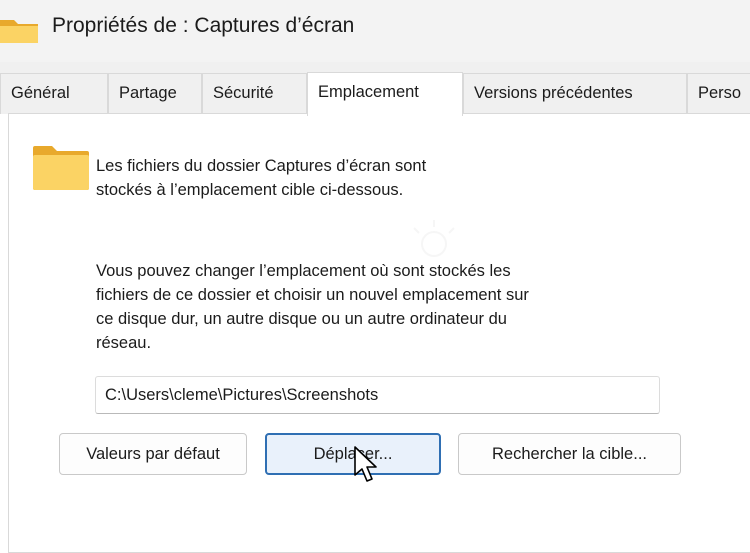  What do you see at coordinates (155, 93) in the screenshot?
I see `tab-partage: Partage` at bounding box center [155, 93].